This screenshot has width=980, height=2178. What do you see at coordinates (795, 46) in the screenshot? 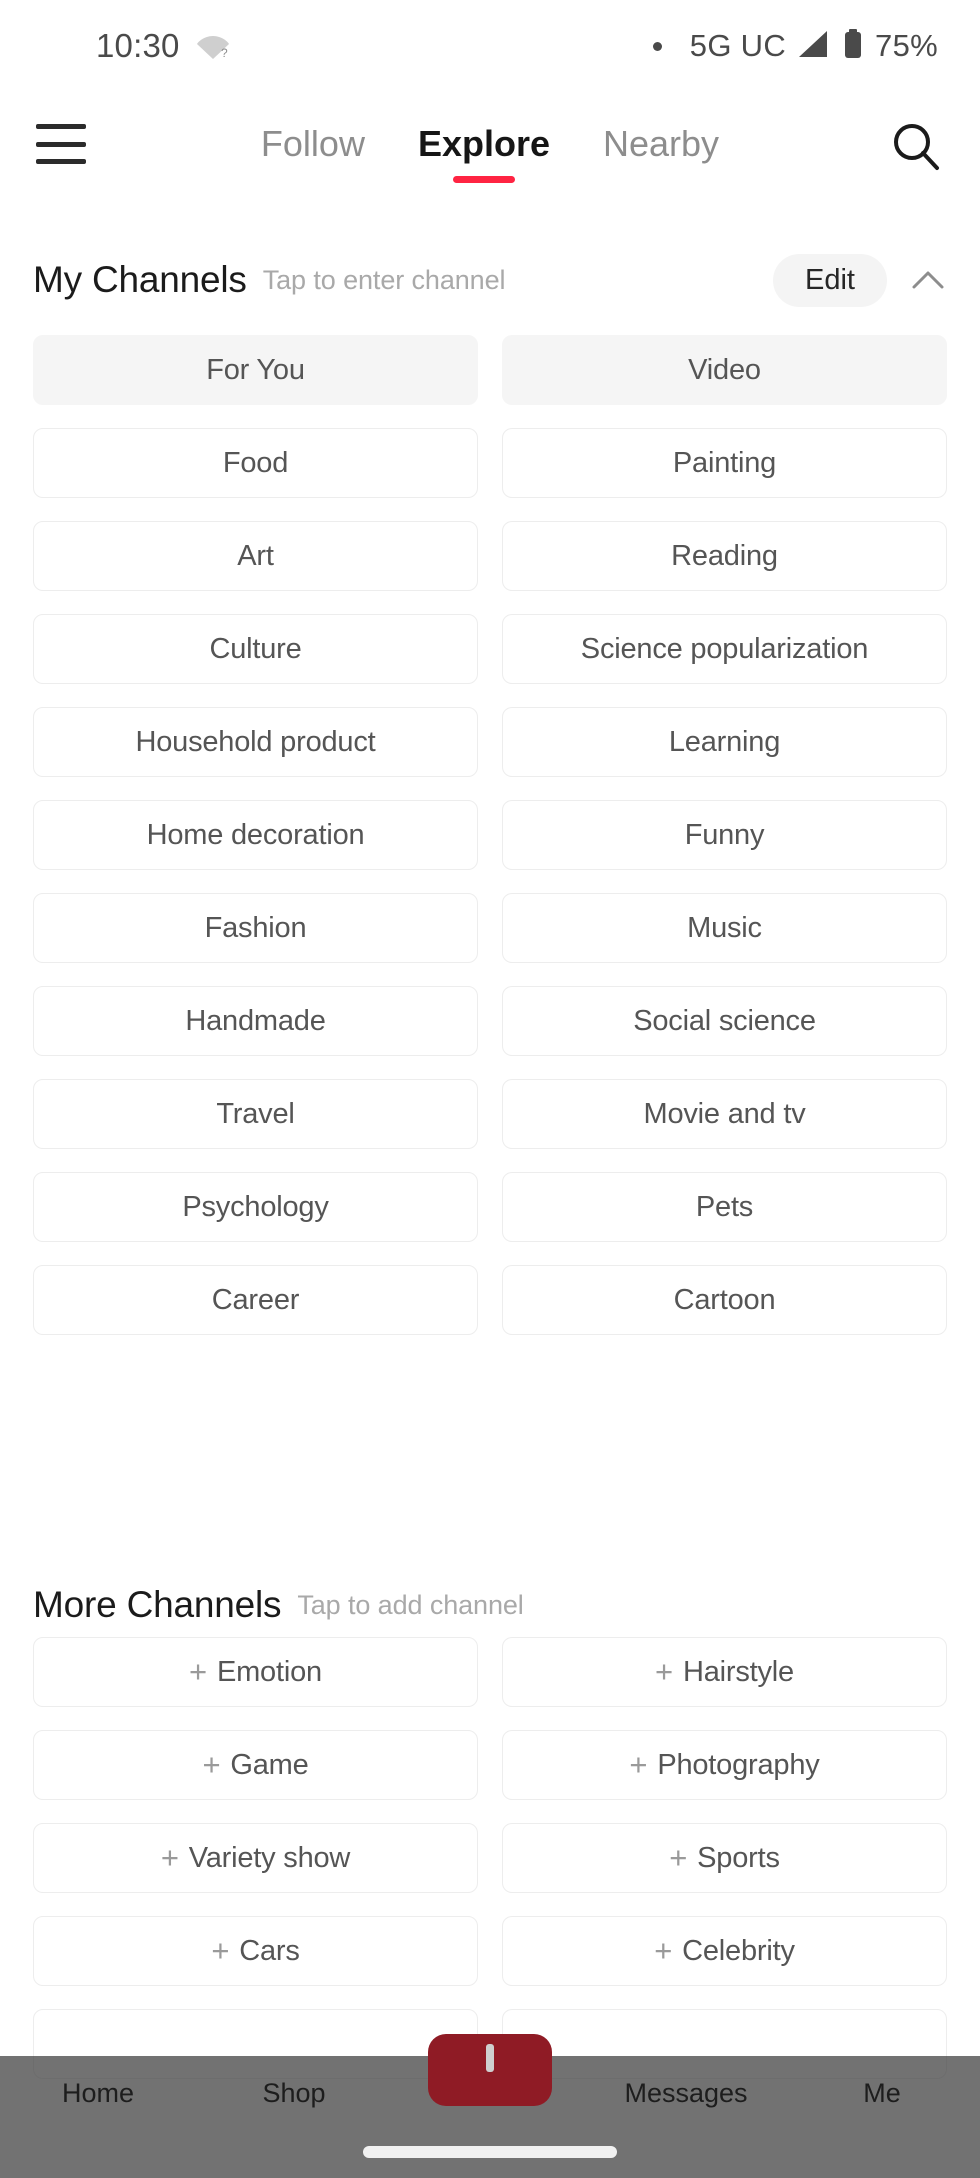
I see `status-bar-right: 5G UC 75%` at bounding box center [795, 46].